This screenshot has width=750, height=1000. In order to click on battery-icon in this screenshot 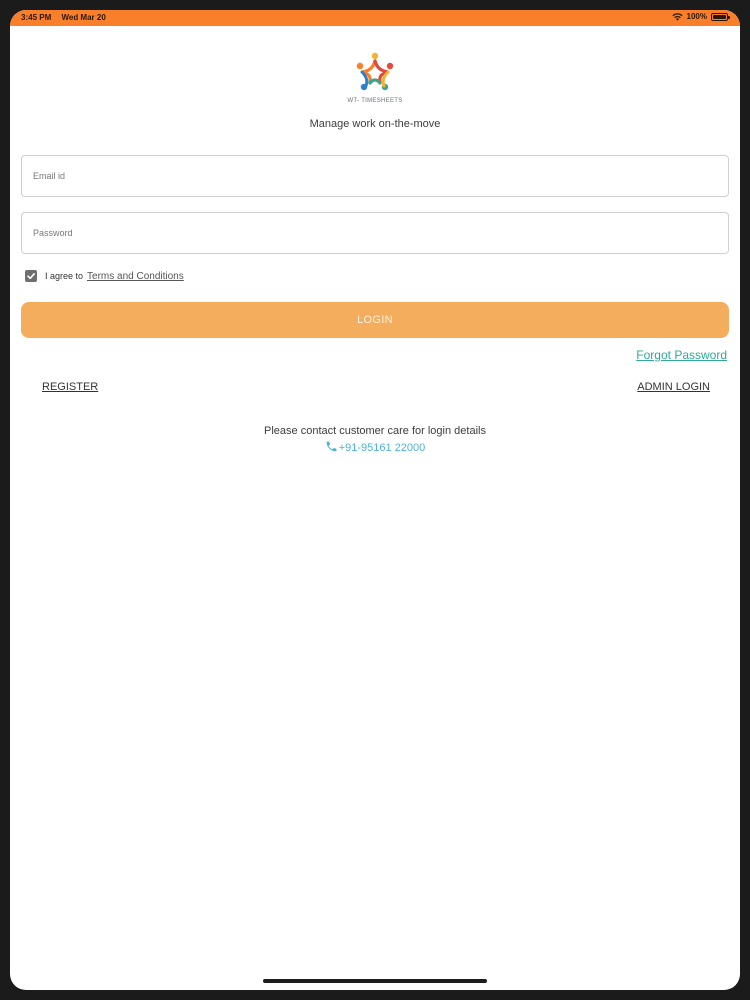, I will do `click(720, 16)`.